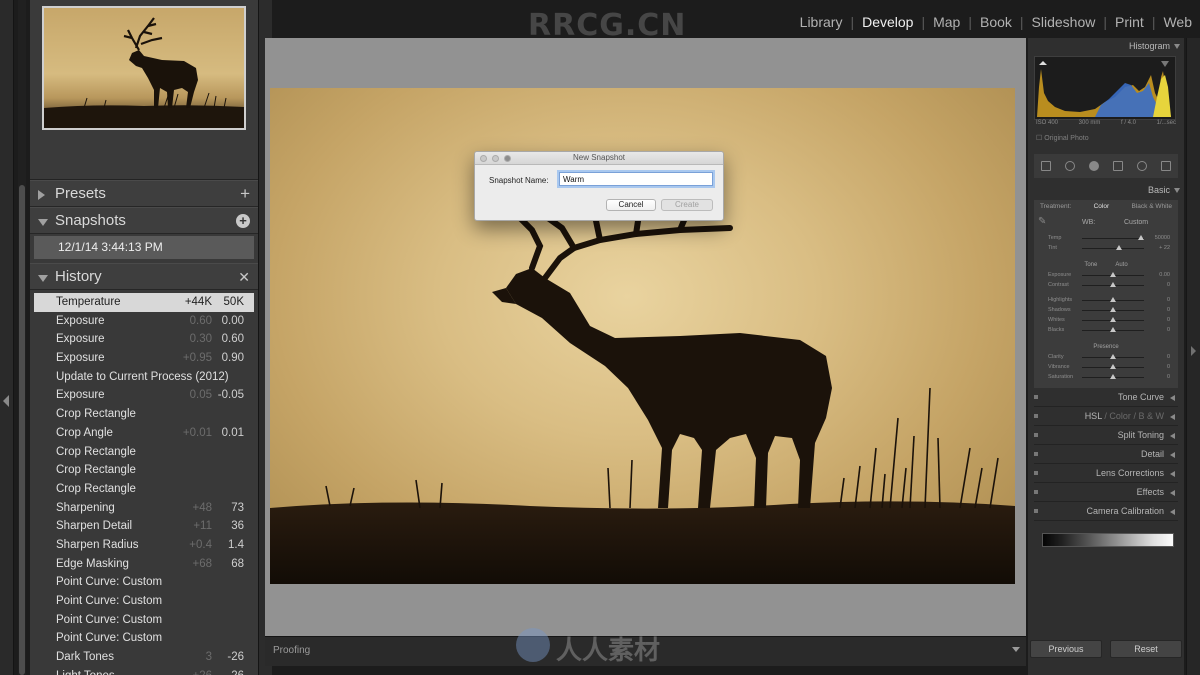  I want to click on module-library: Library, so click(821, 22).